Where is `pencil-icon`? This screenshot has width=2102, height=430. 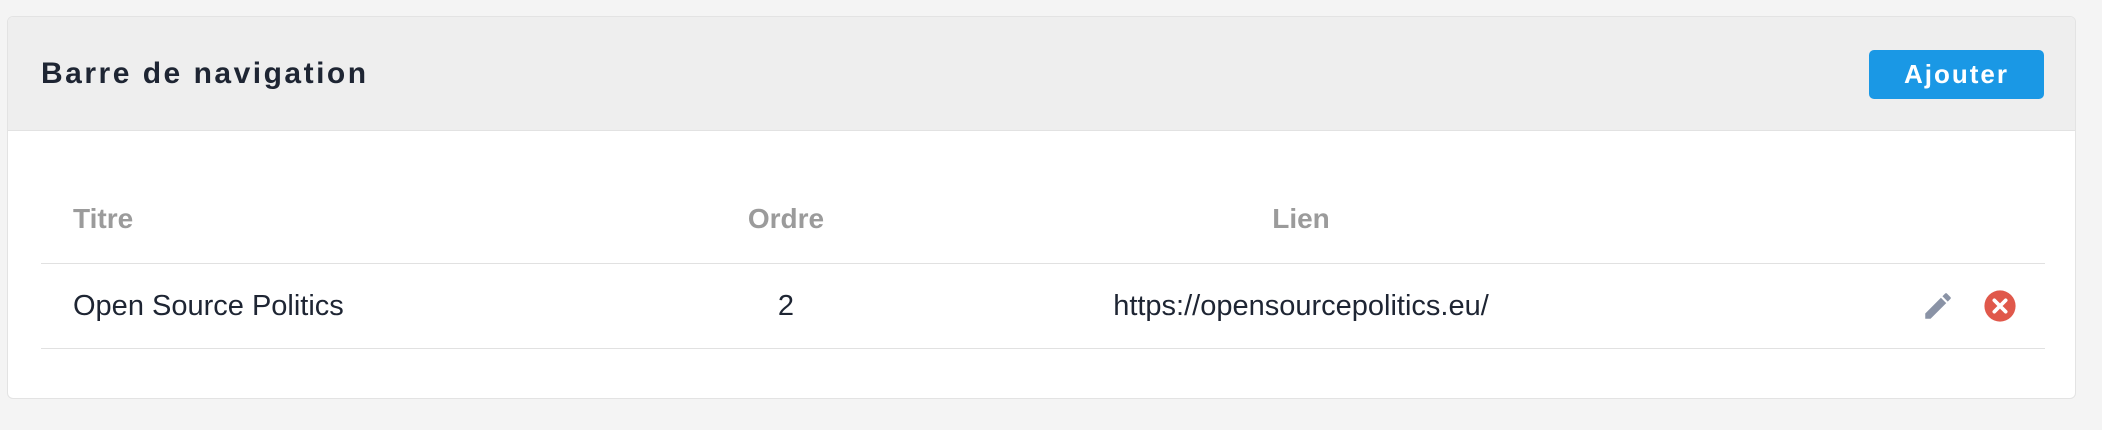
pencil-icon is located at coordinates (1938, 306).